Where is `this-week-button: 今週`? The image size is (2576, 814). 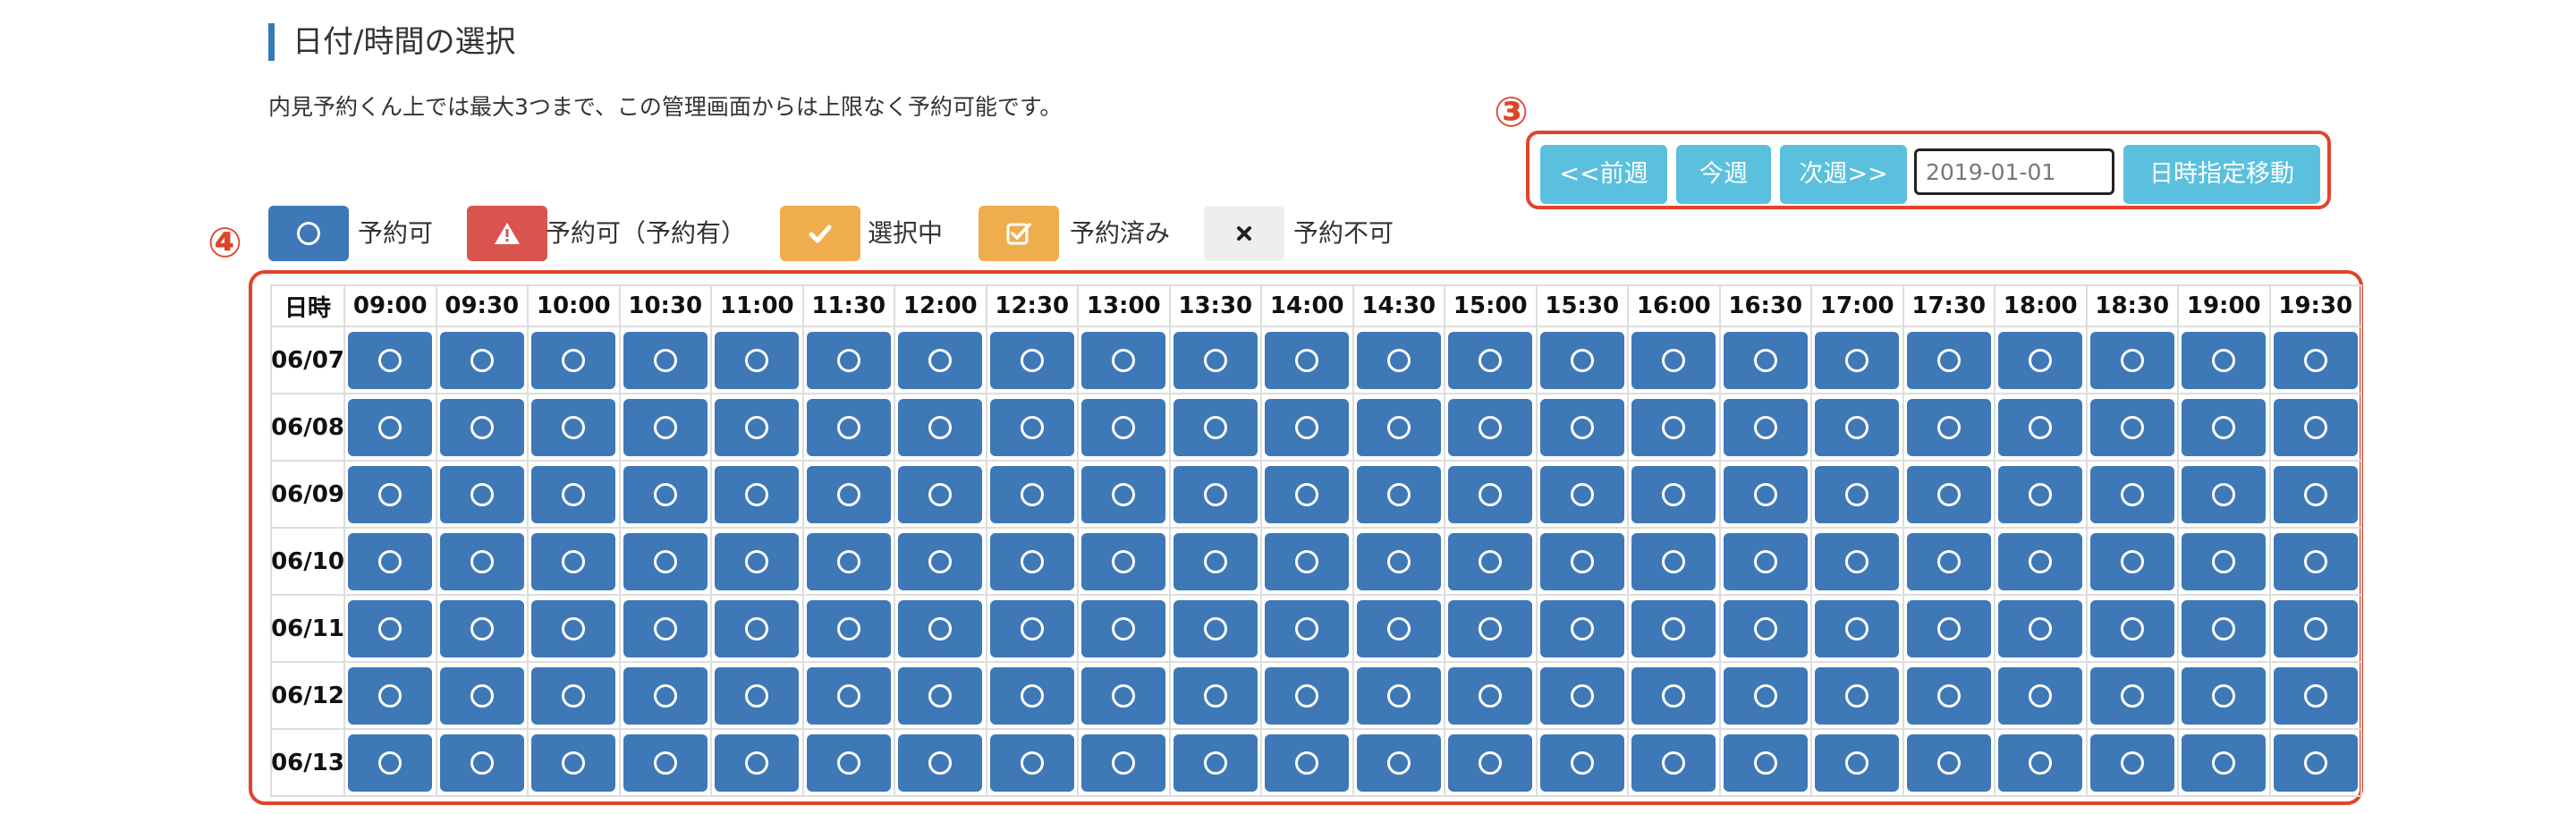 this-week-button: 今週 is located at coordinates (1723, 175).